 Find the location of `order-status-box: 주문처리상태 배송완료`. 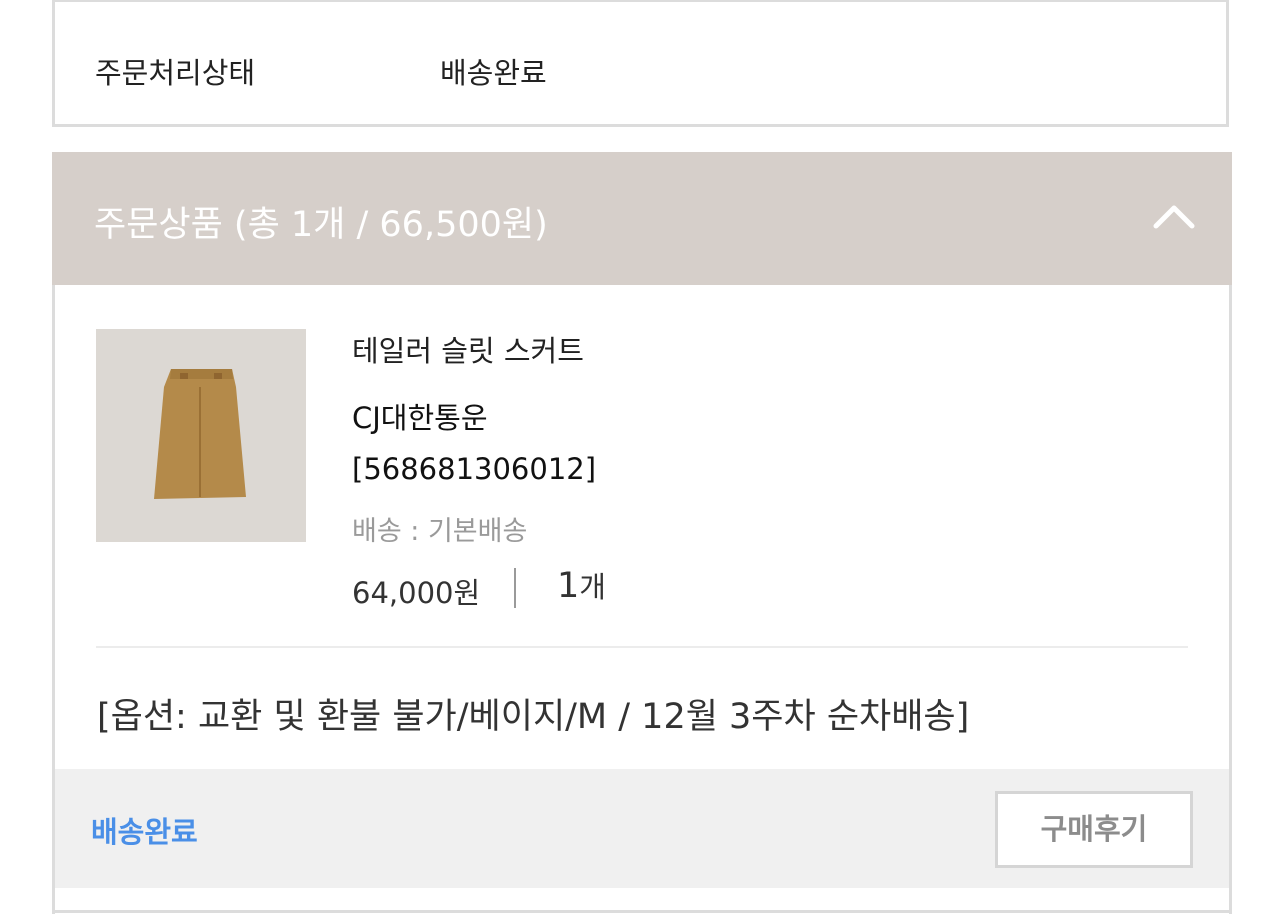

order-status-box: 주문처리상태 배송완료 is located at coordinates (640, 63).